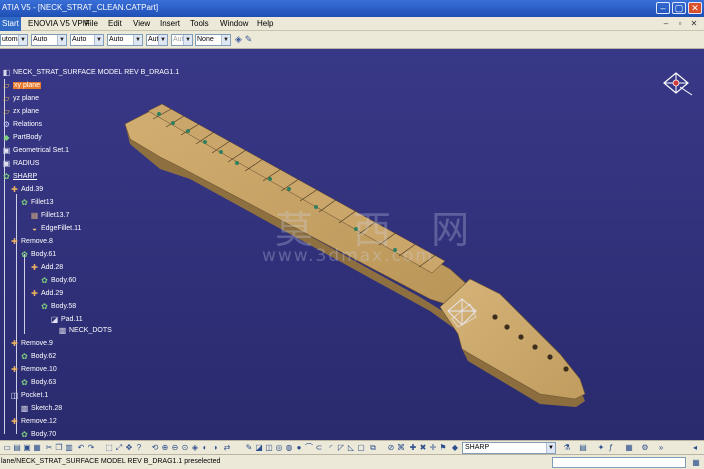 This screenshot has width=704, height=469. What do you see at coordinates (139, 447) in the screenshot?
I see `help-icon: ?` at bounding box center [139, 447].